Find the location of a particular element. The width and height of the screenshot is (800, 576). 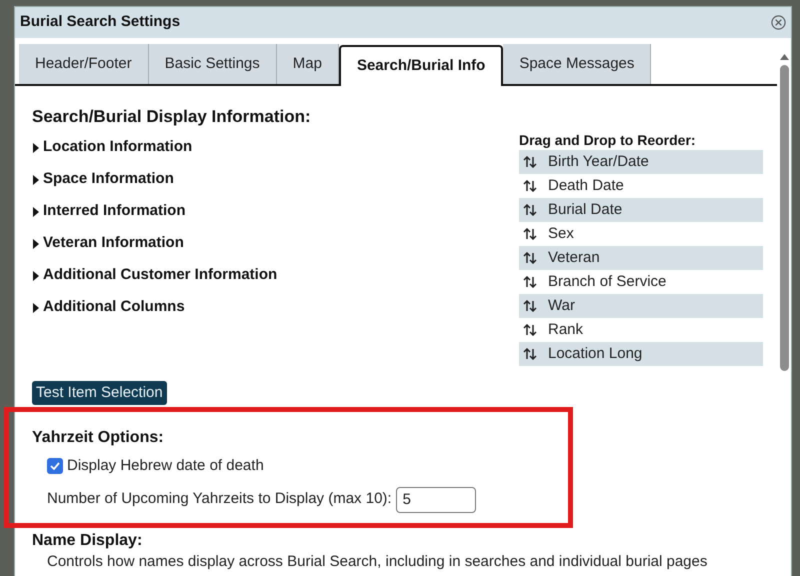

section-heading: Yahrzeit Options: is located at coordinates (98, 438).